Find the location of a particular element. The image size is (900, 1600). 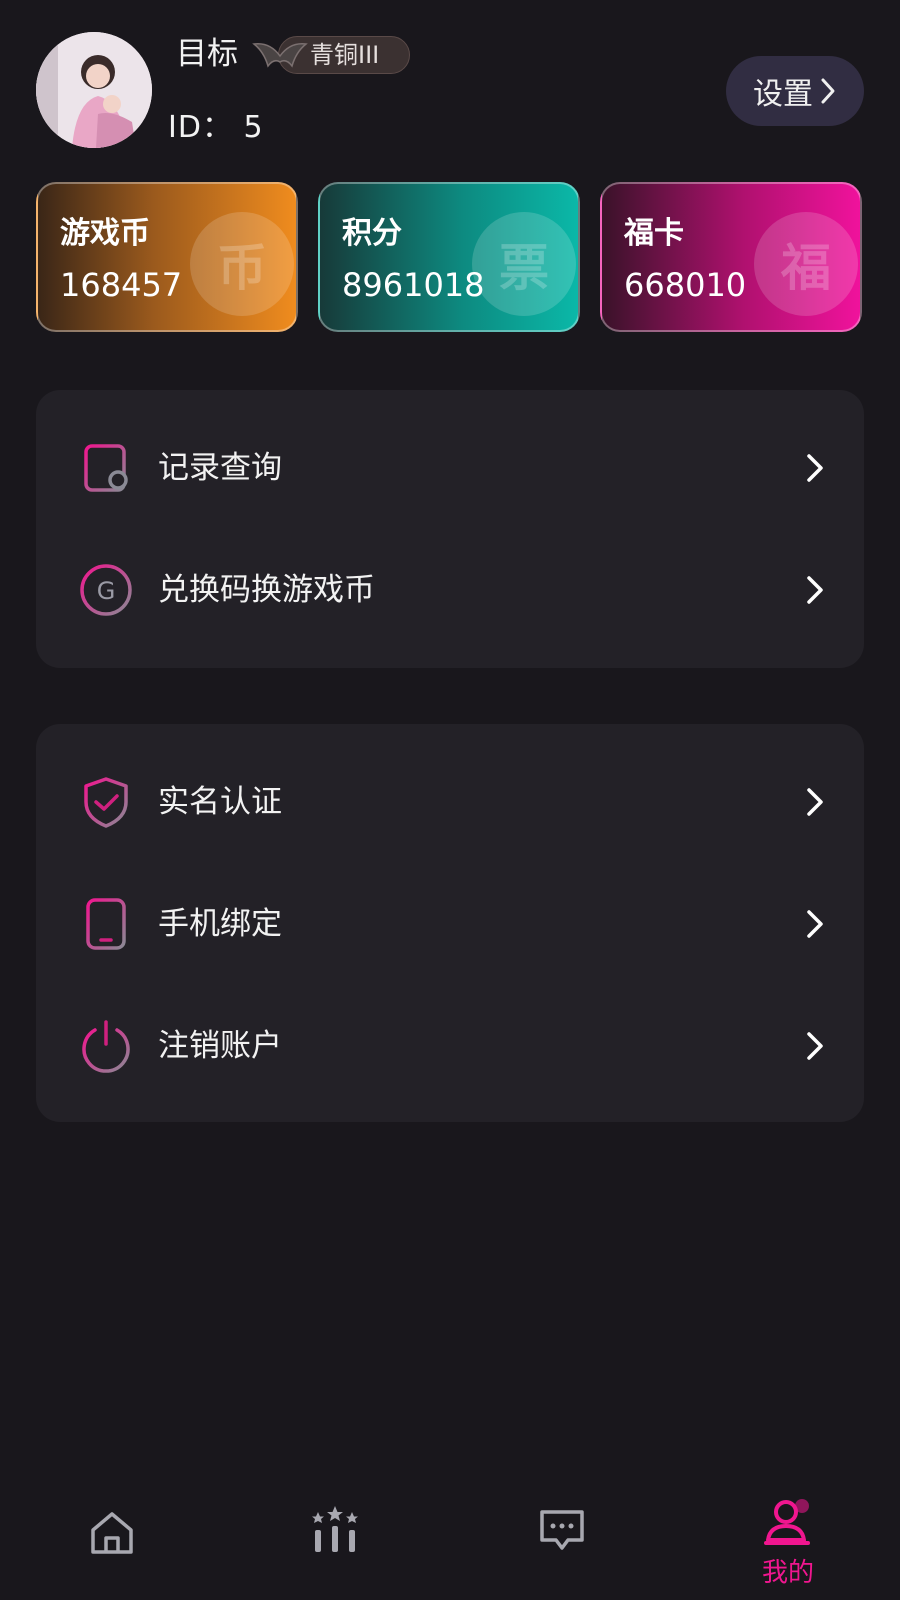

nav-profile: 我的 is located at coordinates (788, 1545).